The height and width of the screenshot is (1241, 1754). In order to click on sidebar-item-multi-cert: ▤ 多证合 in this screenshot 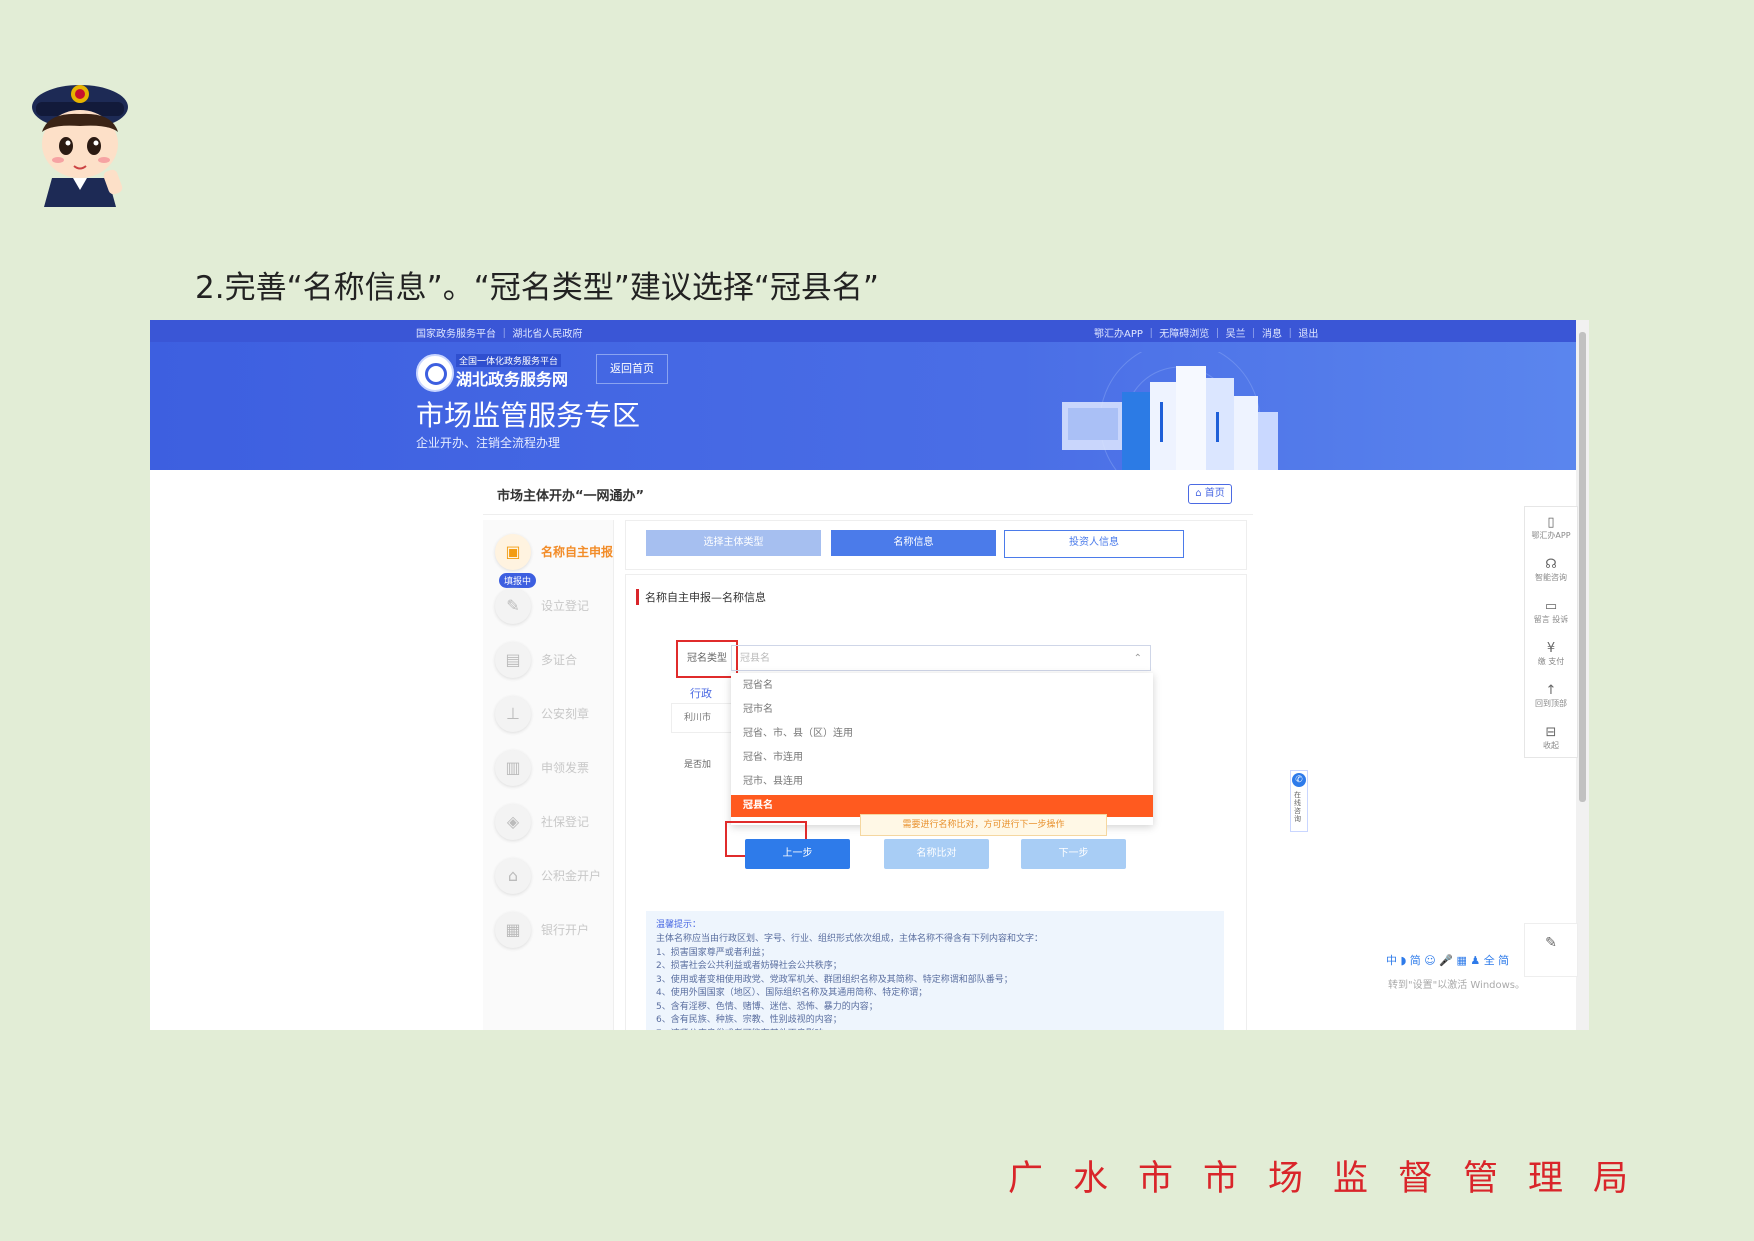, I will do `click(555, 660)`.